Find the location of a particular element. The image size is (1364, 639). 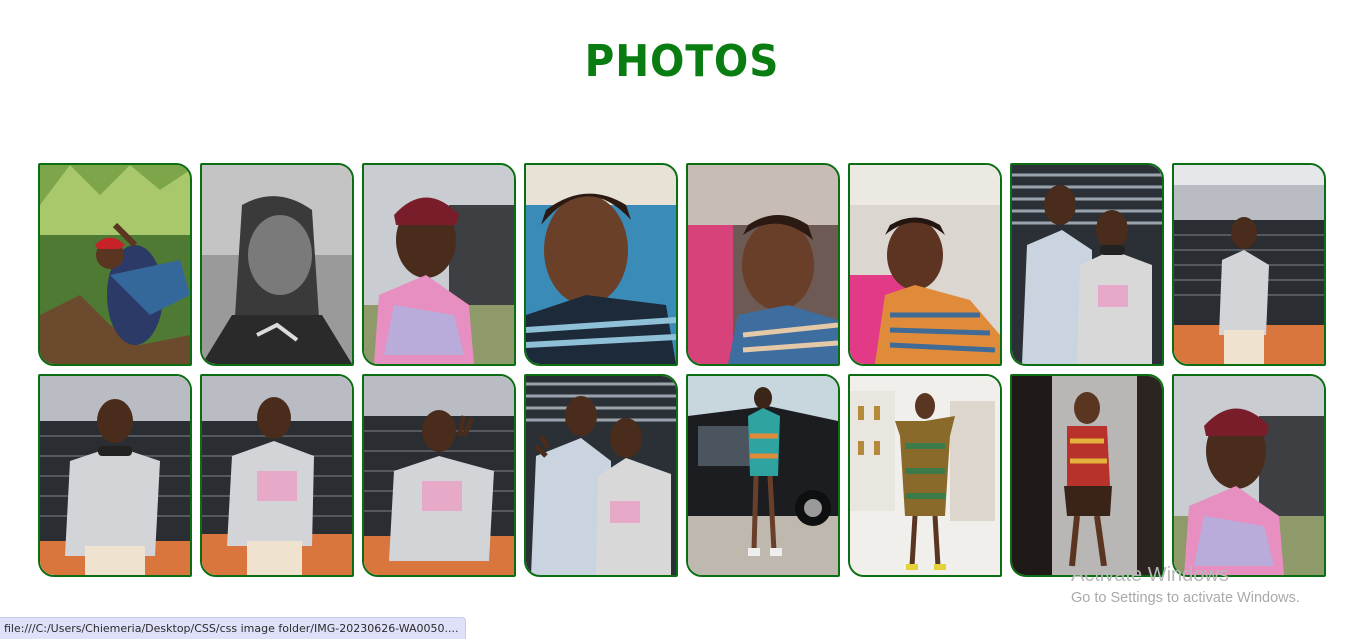

page-title: PHOTOS is located at coordinates (682, 61).